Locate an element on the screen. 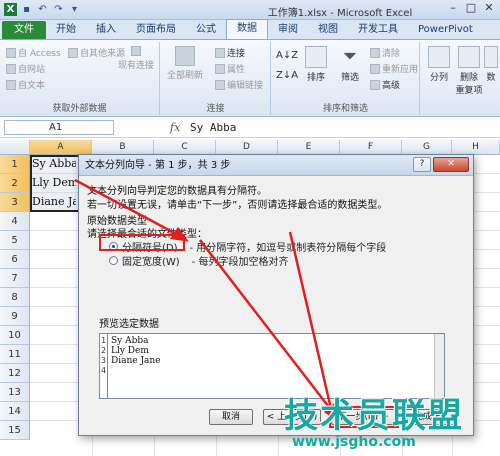 This screenshot has height=456, width=500. cell-a3: Diane Ja is located at coordinates (54, 202).